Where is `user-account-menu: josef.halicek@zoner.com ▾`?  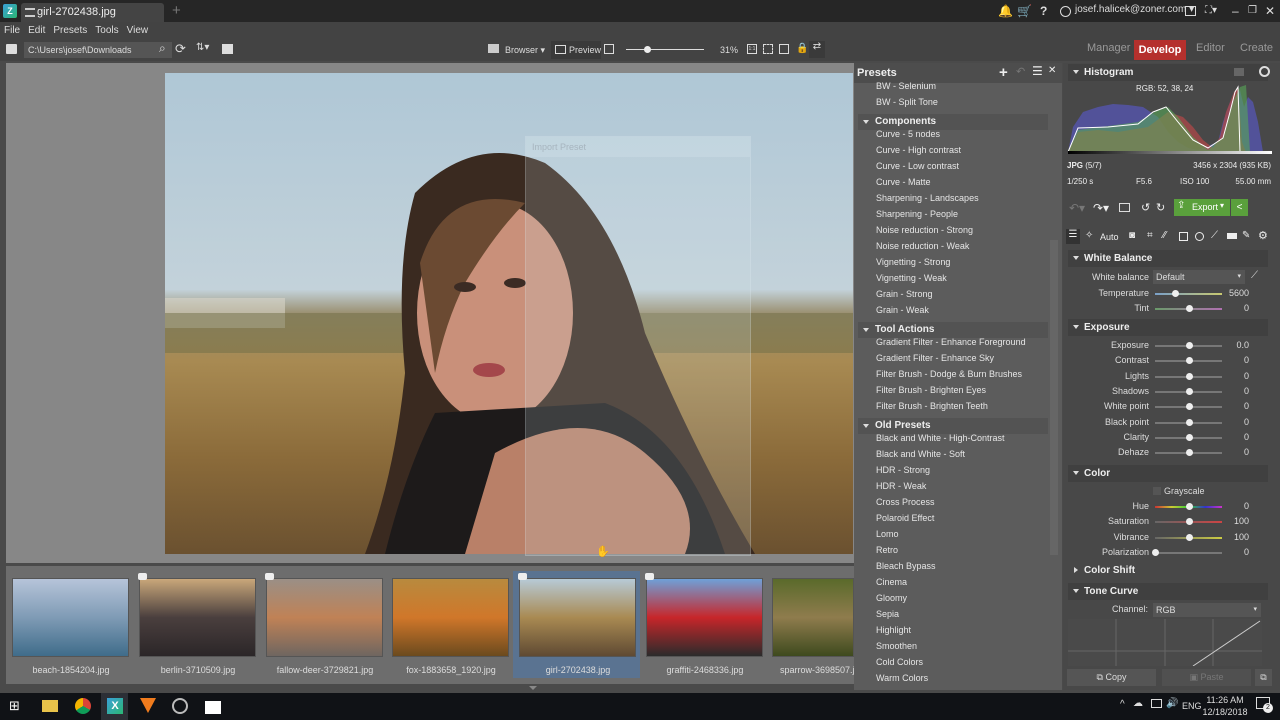
user-account-menu: josef.halicek@zoner.com ▾ is located at coordinates (1134, 9).